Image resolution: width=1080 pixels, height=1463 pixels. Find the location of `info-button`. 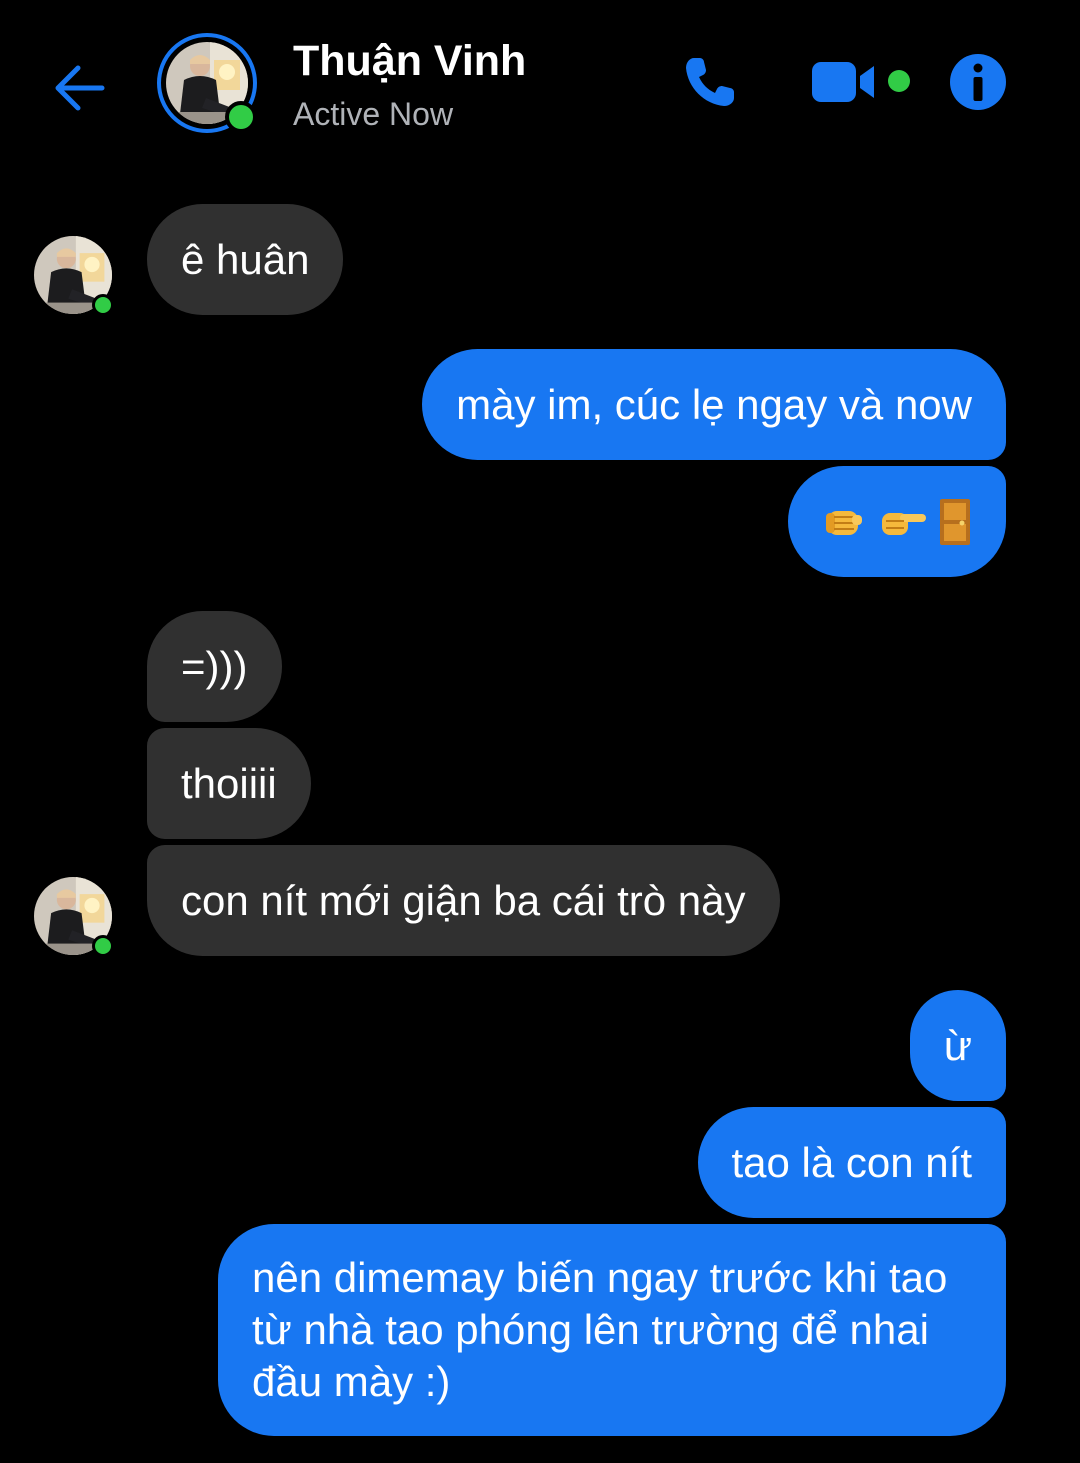

info-button is located at coordinates (978, 82).